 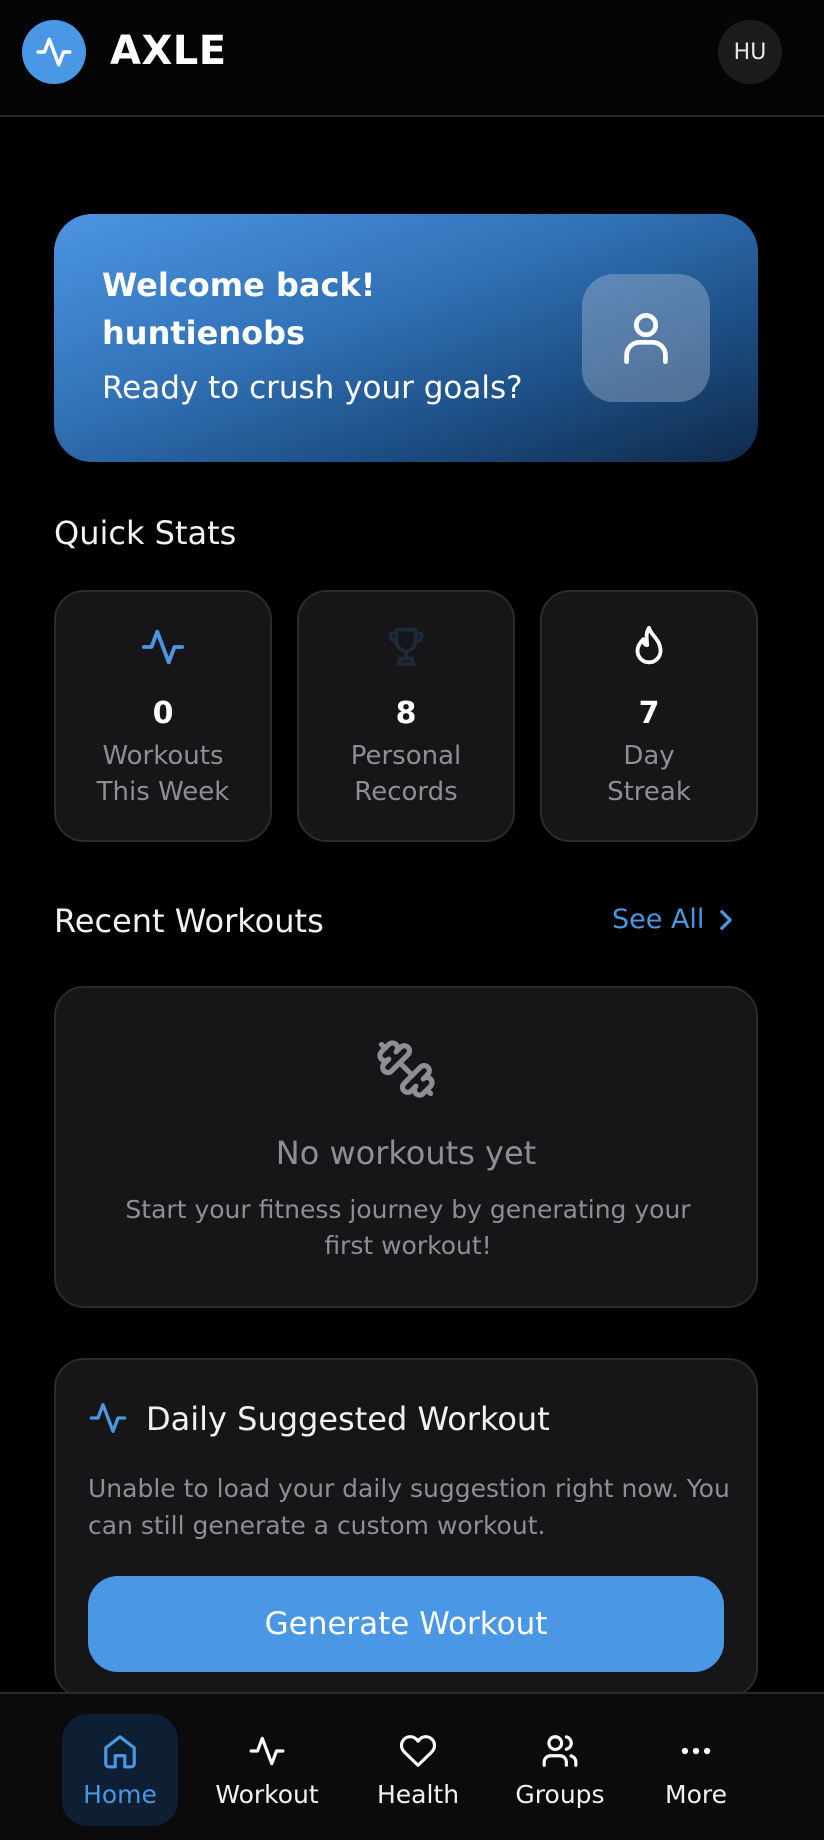 I want to click on tab-home: Home, so click(x=120, y=1770).